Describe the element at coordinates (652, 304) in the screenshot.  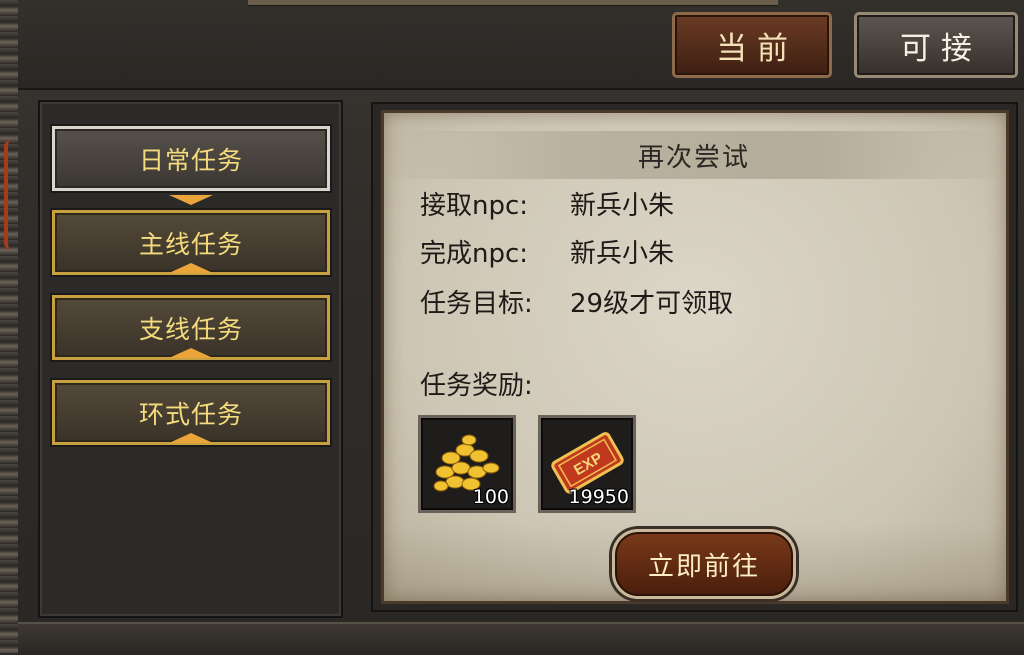
I see `objective-value: 29级才可领取` at that location.